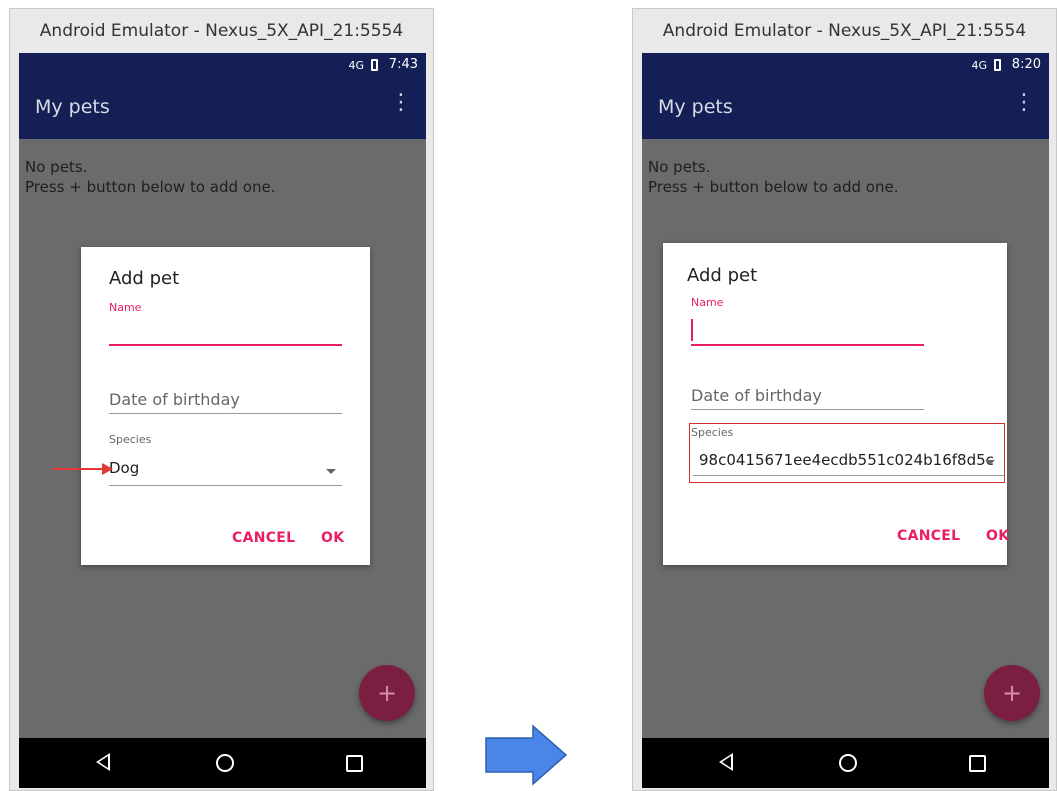 This screenshot has height=791, width=1057. I want to click on status-bar: 4G 8:20, so click(845, 66).